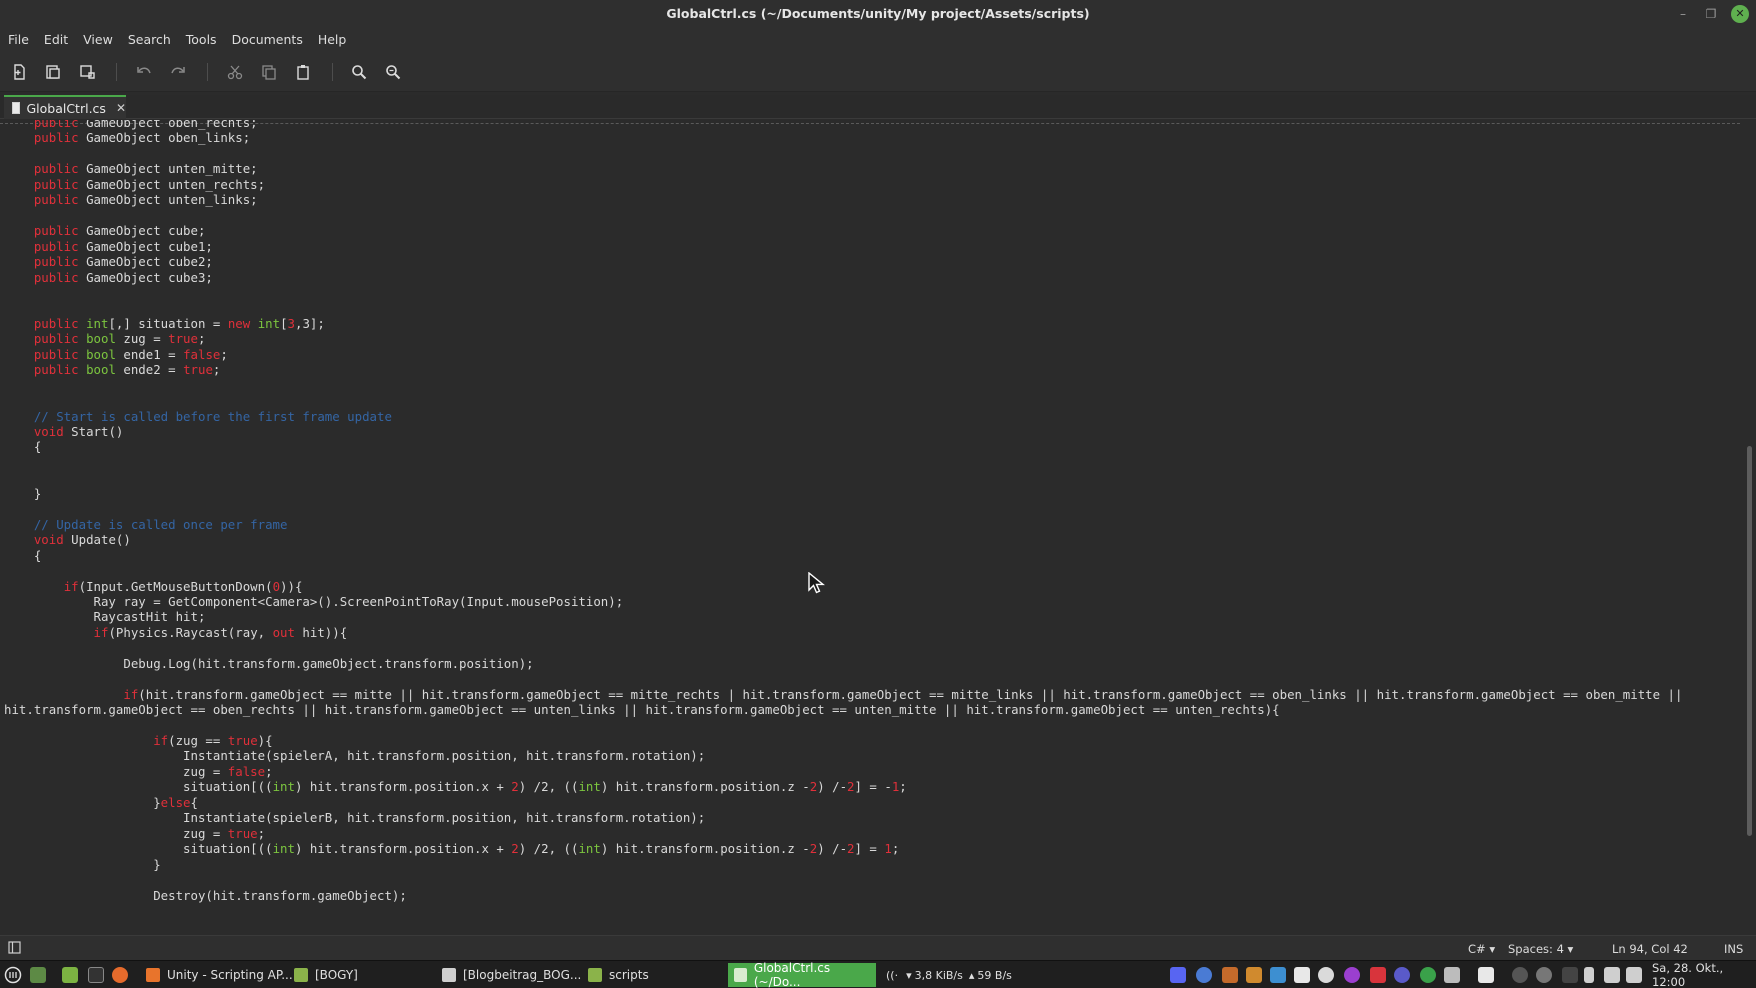  What do you see at coordinates (179, 323) in the screenshot?
I see `code-line: public int[,] situation = new int[3,3];` at bounding box center [179, 323].